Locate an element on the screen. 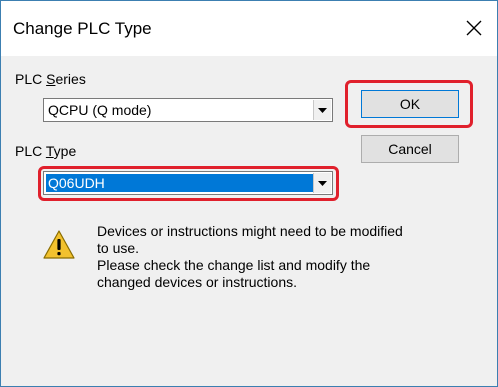 The image size is (498, 387). window-title: Change PLC Type is located at coordinates (82, 28).